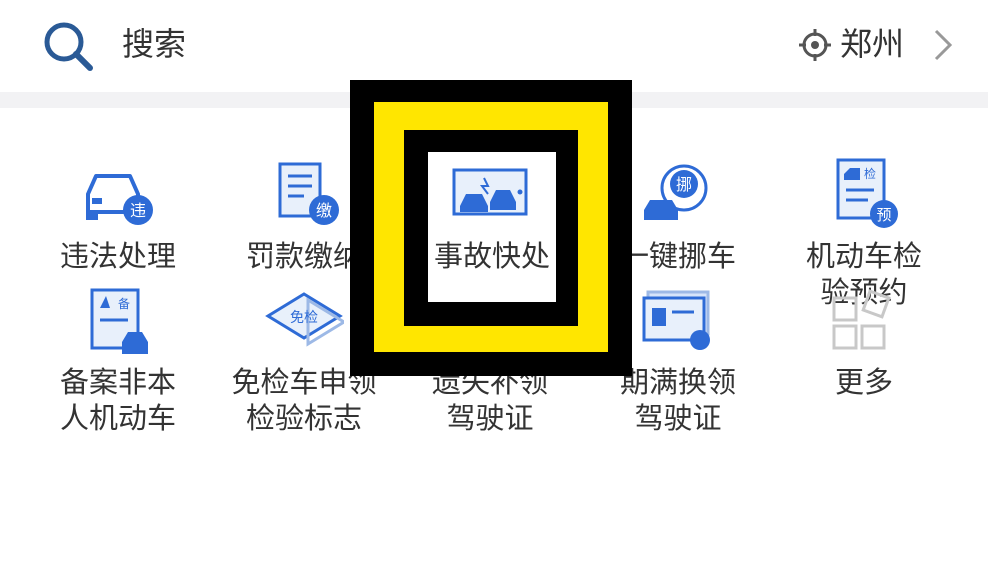 This screenshot has height=586, width=988. Describe the element at coordinates (117, 400) in the screenshot. I see `service-label: 备案非本 人机动车` at that location.